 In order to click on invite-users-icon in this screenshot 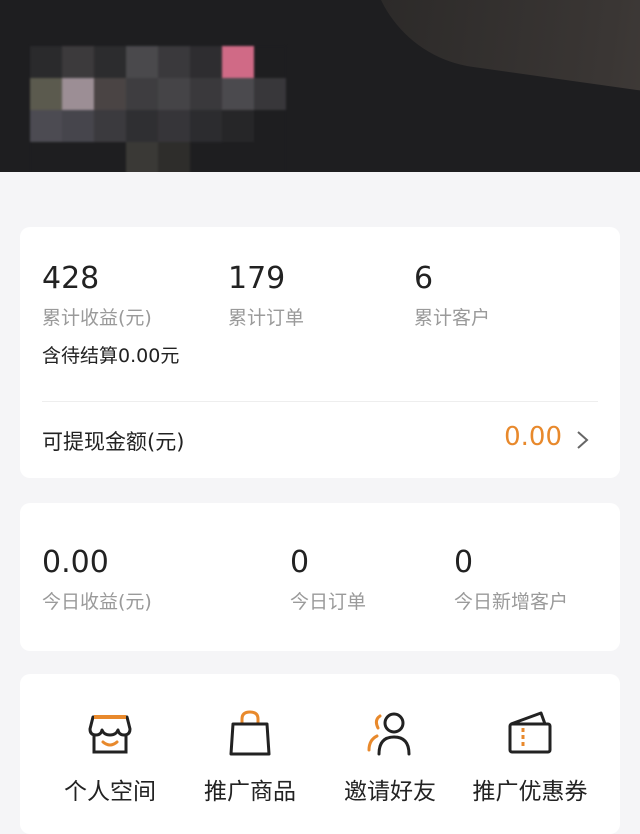, I will do `click(389, 734)`.